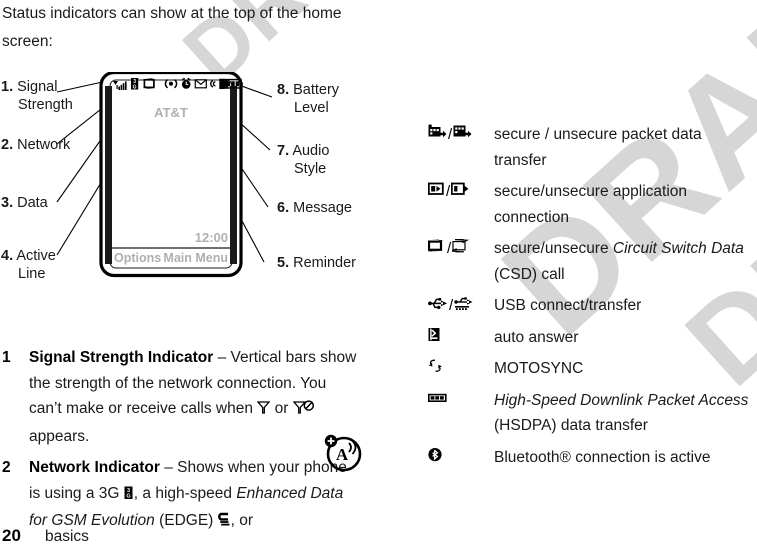 The image size is (757, 550). Describe the element at coordinates (6, 467) in the screenshot. I see `item-number: 2` at that location.